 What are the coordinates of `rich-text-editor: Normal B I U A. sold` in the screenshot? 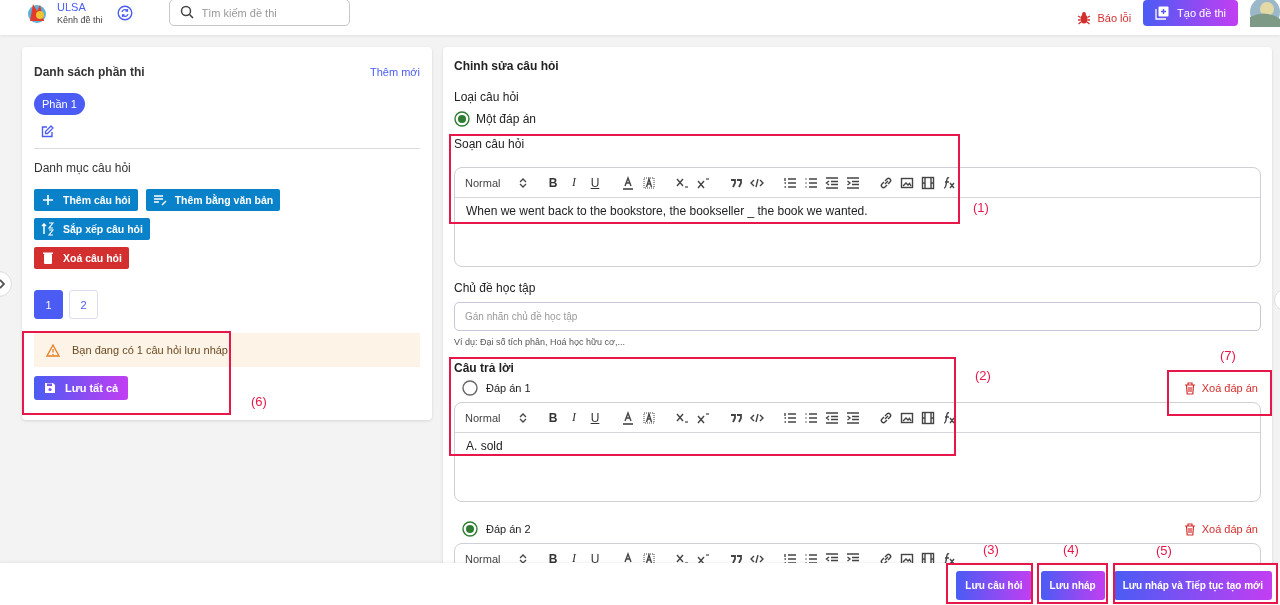 It's located at (857, 452).